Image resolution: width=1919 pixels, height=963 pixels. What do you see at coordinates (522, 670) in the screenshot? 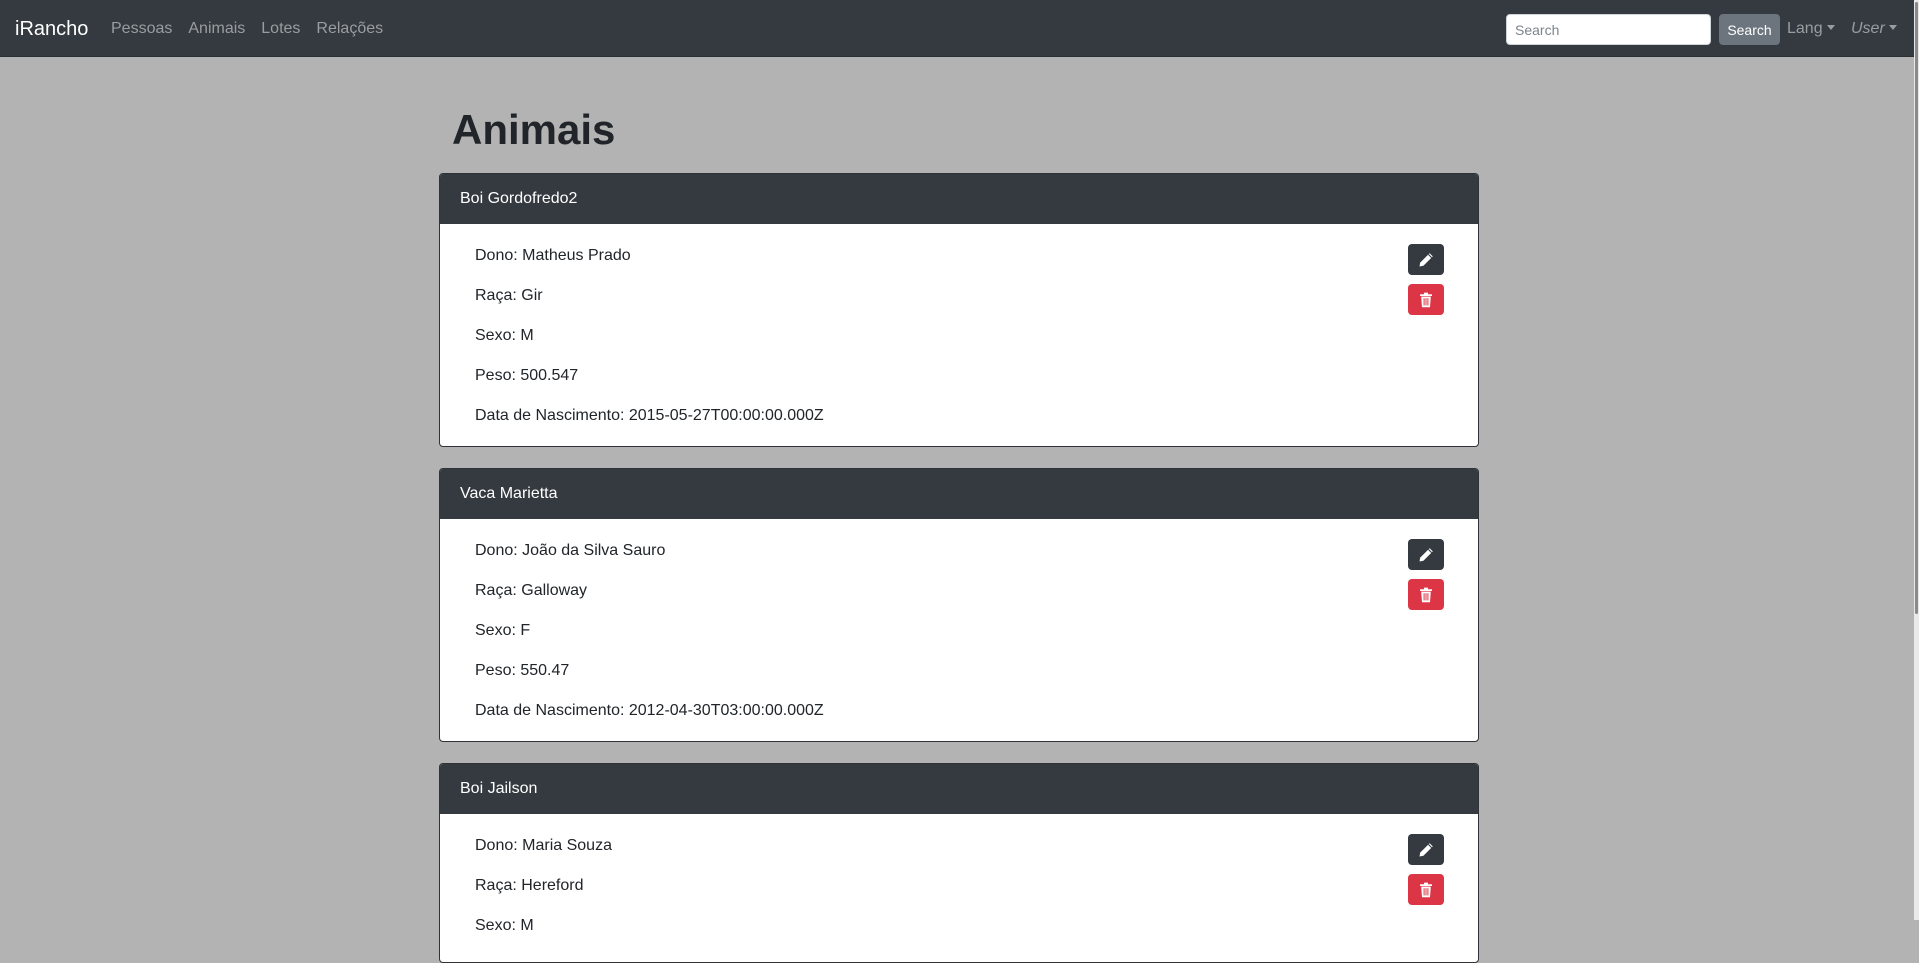
I see `animal-weight: Peso: 550.47` at bounding box center [522, 670].